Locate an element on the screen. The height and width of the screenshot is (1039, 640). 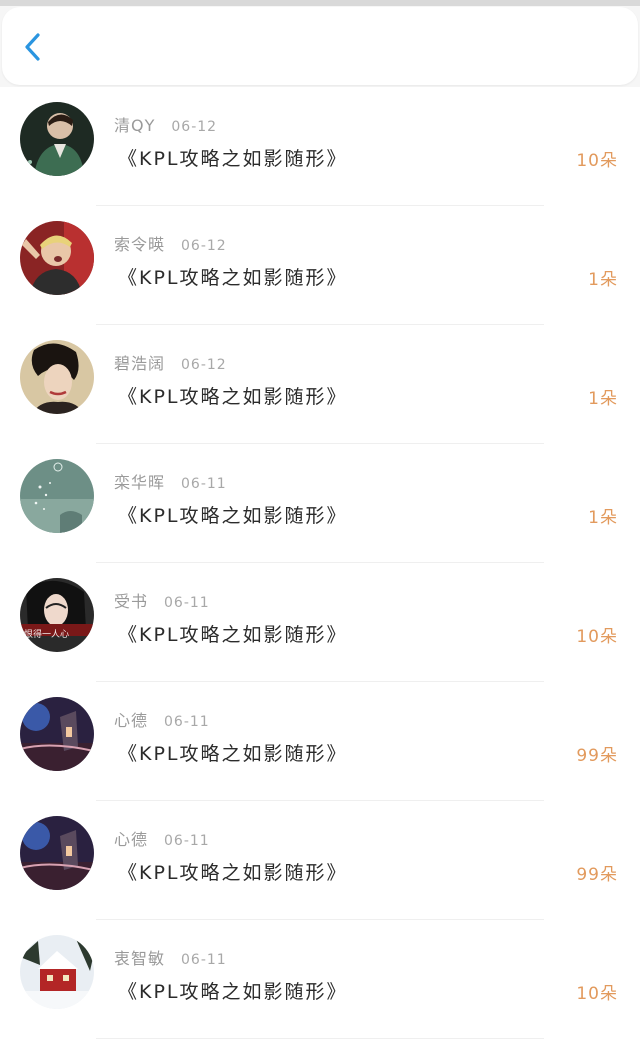
avatar-watermark: 恨得一人心 is located at coordinates (47, 635).